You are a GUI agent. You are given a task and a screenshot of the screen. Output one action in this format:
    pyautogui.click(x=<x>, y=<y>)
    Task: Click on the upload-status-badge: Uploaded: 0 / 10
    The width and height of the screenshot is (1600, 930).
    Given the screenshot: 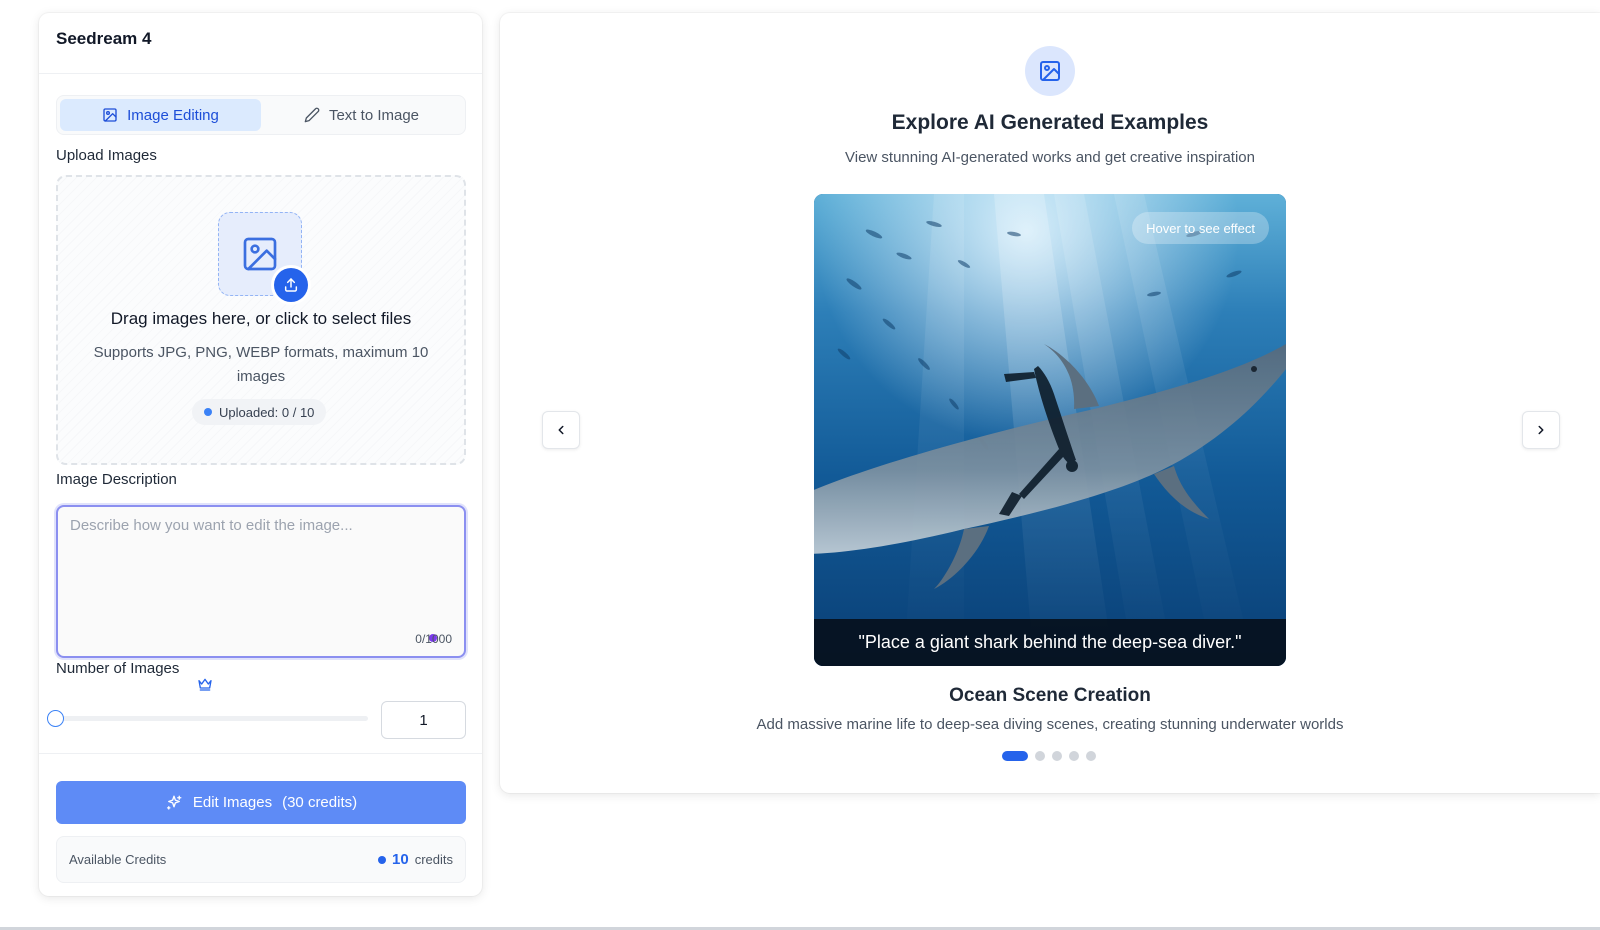 What is the action you would take?
    pyautogui.click(x=259, y=412)
    